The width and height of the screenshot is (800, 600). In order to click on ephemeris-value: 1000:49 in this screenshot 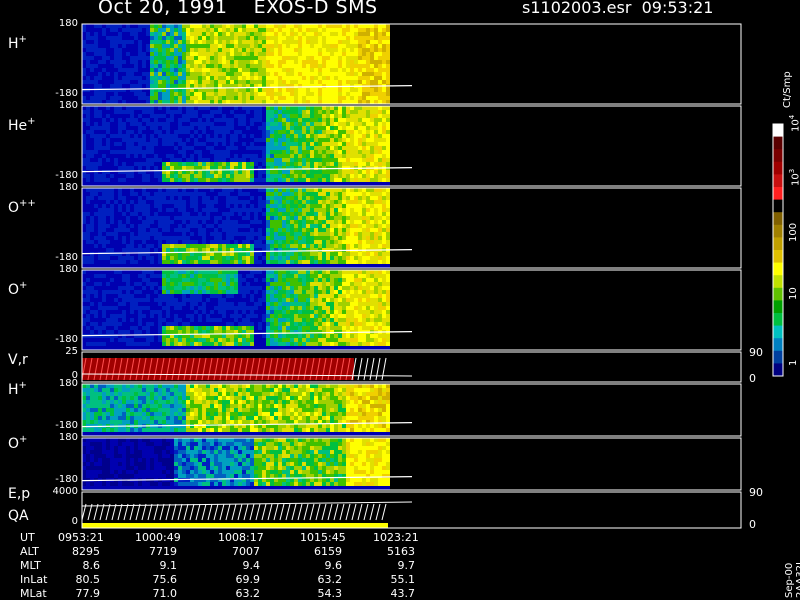, I will do `click(158, 537)`.